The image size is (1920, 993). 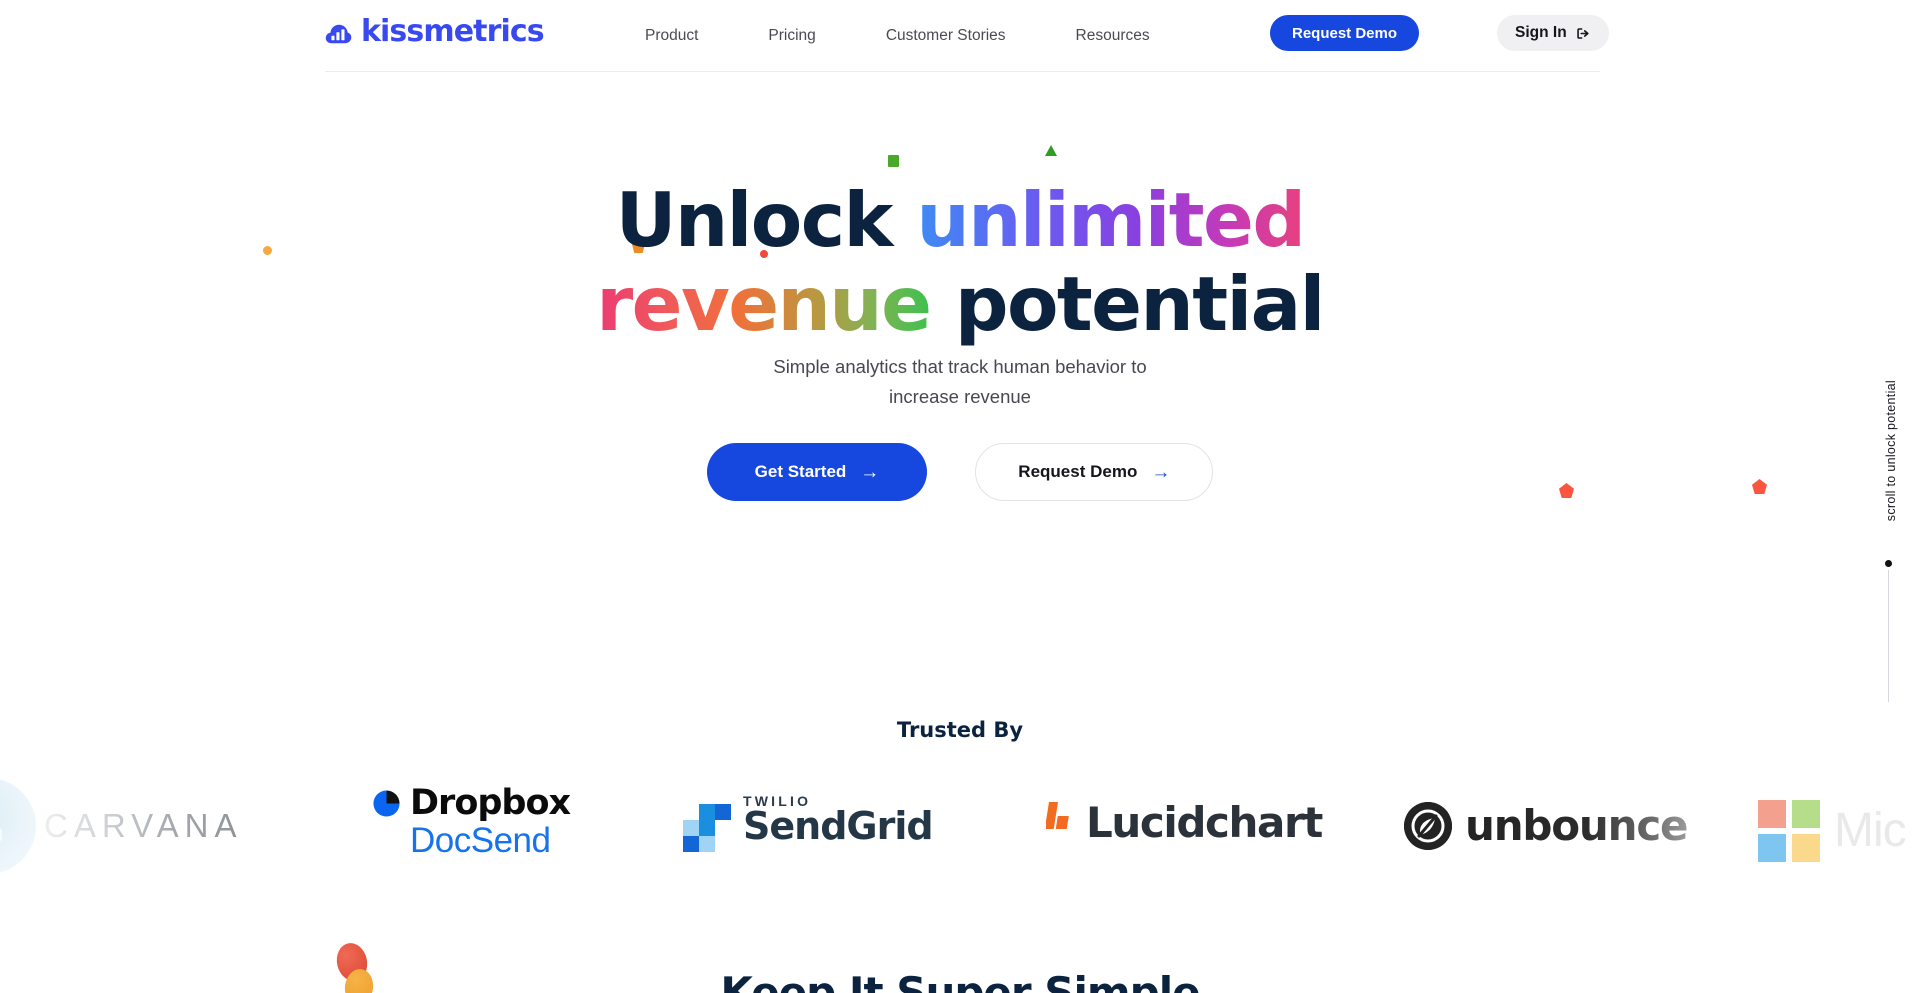 What do you see at coordinates (1428, 826) in the screenshot?
I see `unbounce-leaf-icon` at bounding box center [1428, 826].